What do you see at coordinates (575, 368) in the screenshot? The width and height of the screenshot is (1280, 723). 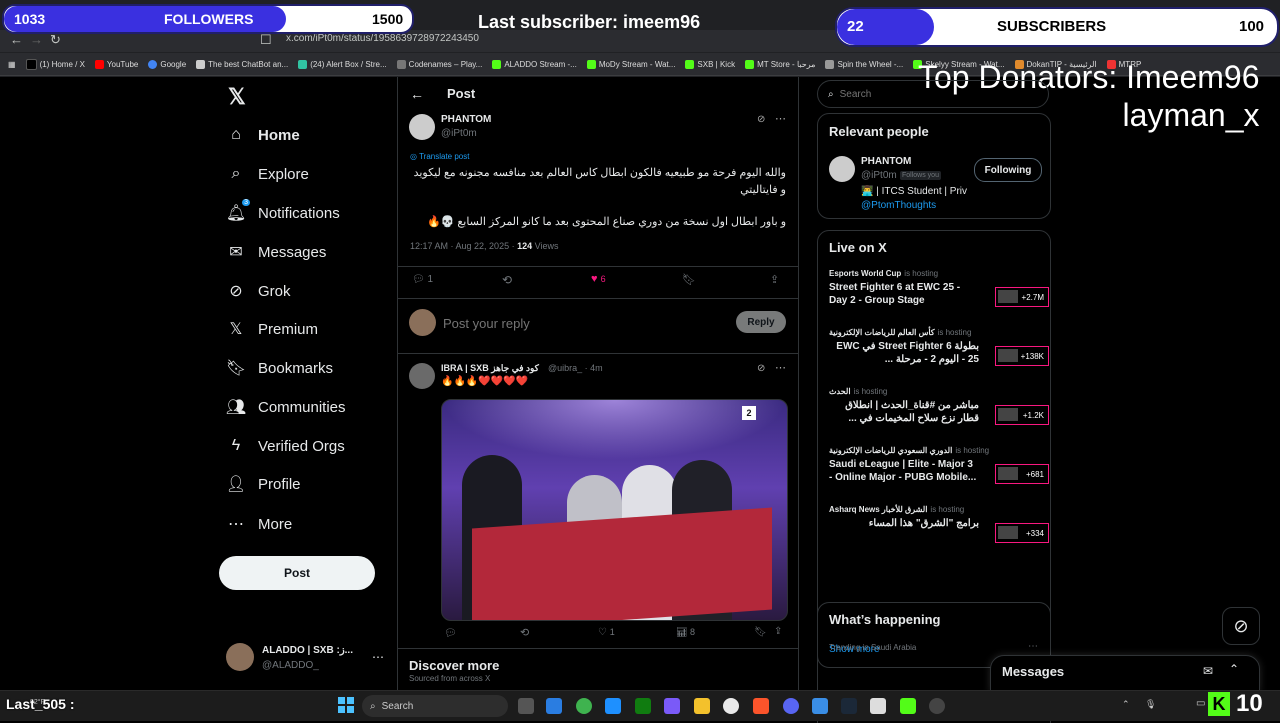 I see `reply-author-handle: @uibra_ · 4m` at bounding box center [575, 368].